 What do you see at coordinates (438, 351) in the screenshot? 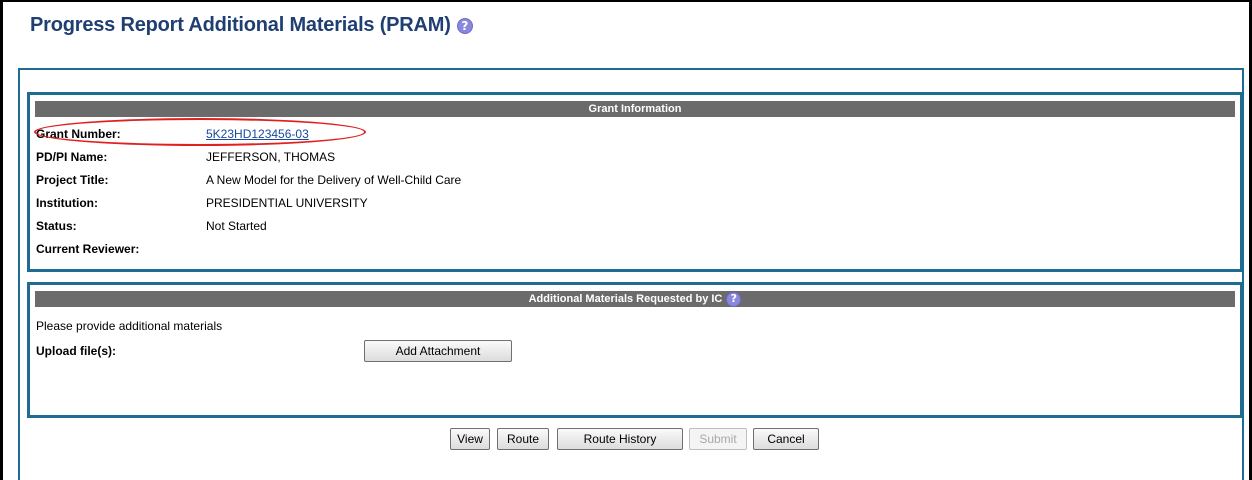
I see `add-attachment-button: Add Attachment` at bounding box center [438, 351].